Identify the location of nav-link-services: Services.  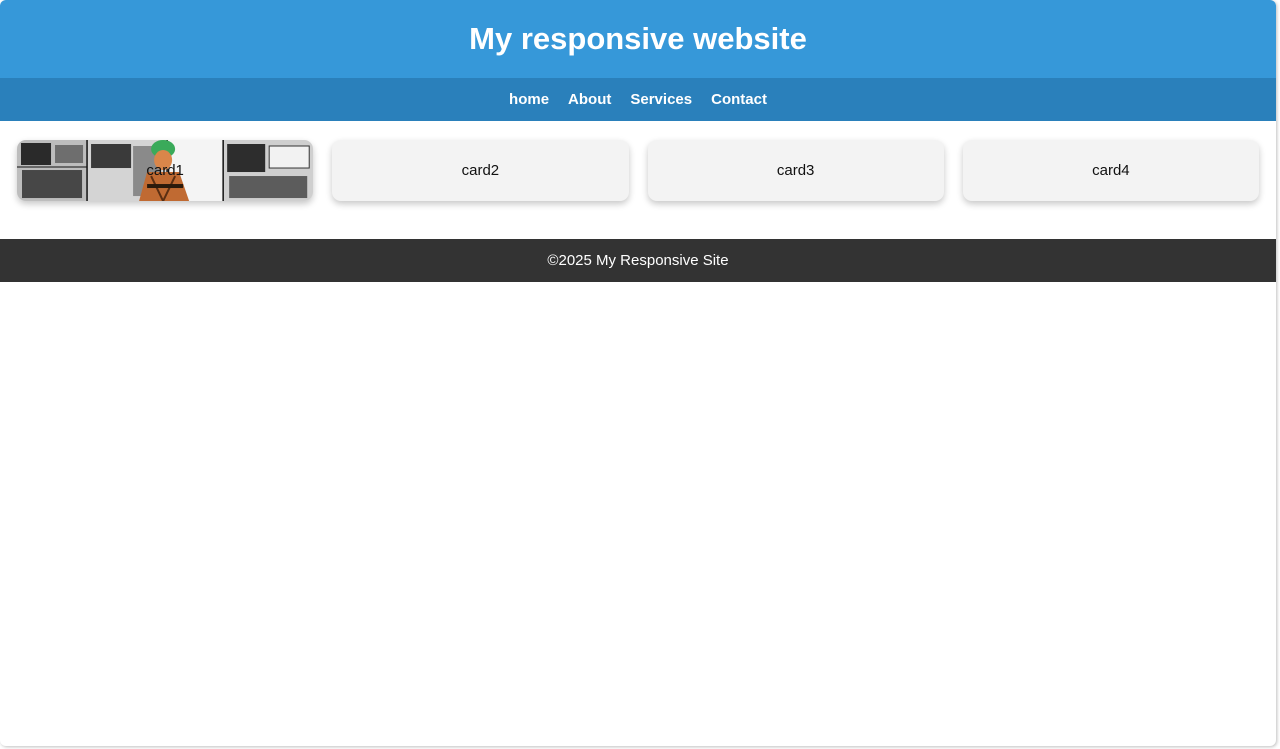
(661, 99).